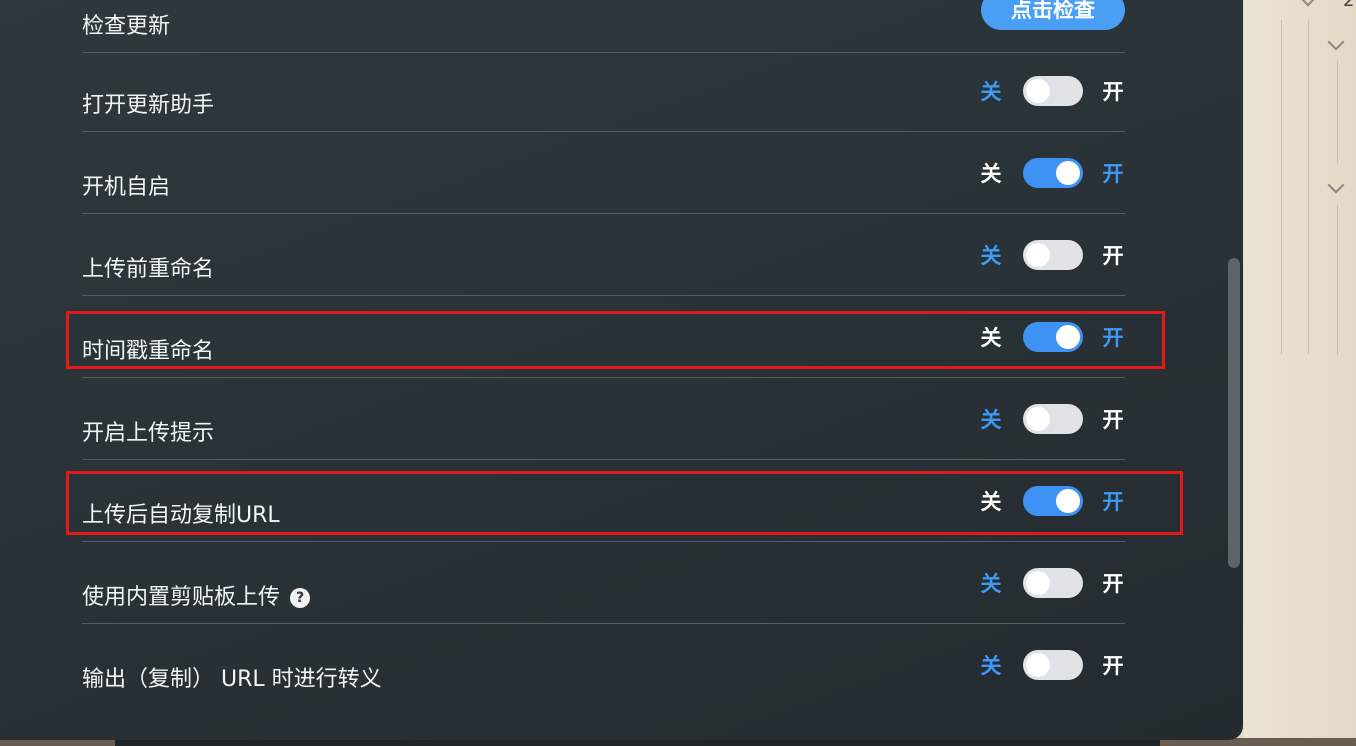 The image size is (1356, 746). What do you see at coordinates (603, 418) in the screenshot?
I see `settings-row-upload-notification: 开启上传提示关开` at bounding box center [603, 418].